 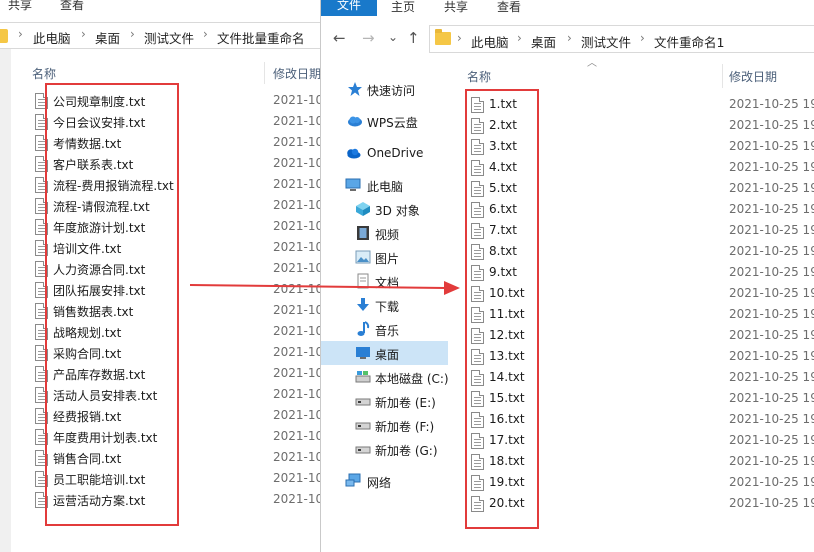 I want to click on sidebar-item-label: WPS云盘, so click(x=392, y=123).